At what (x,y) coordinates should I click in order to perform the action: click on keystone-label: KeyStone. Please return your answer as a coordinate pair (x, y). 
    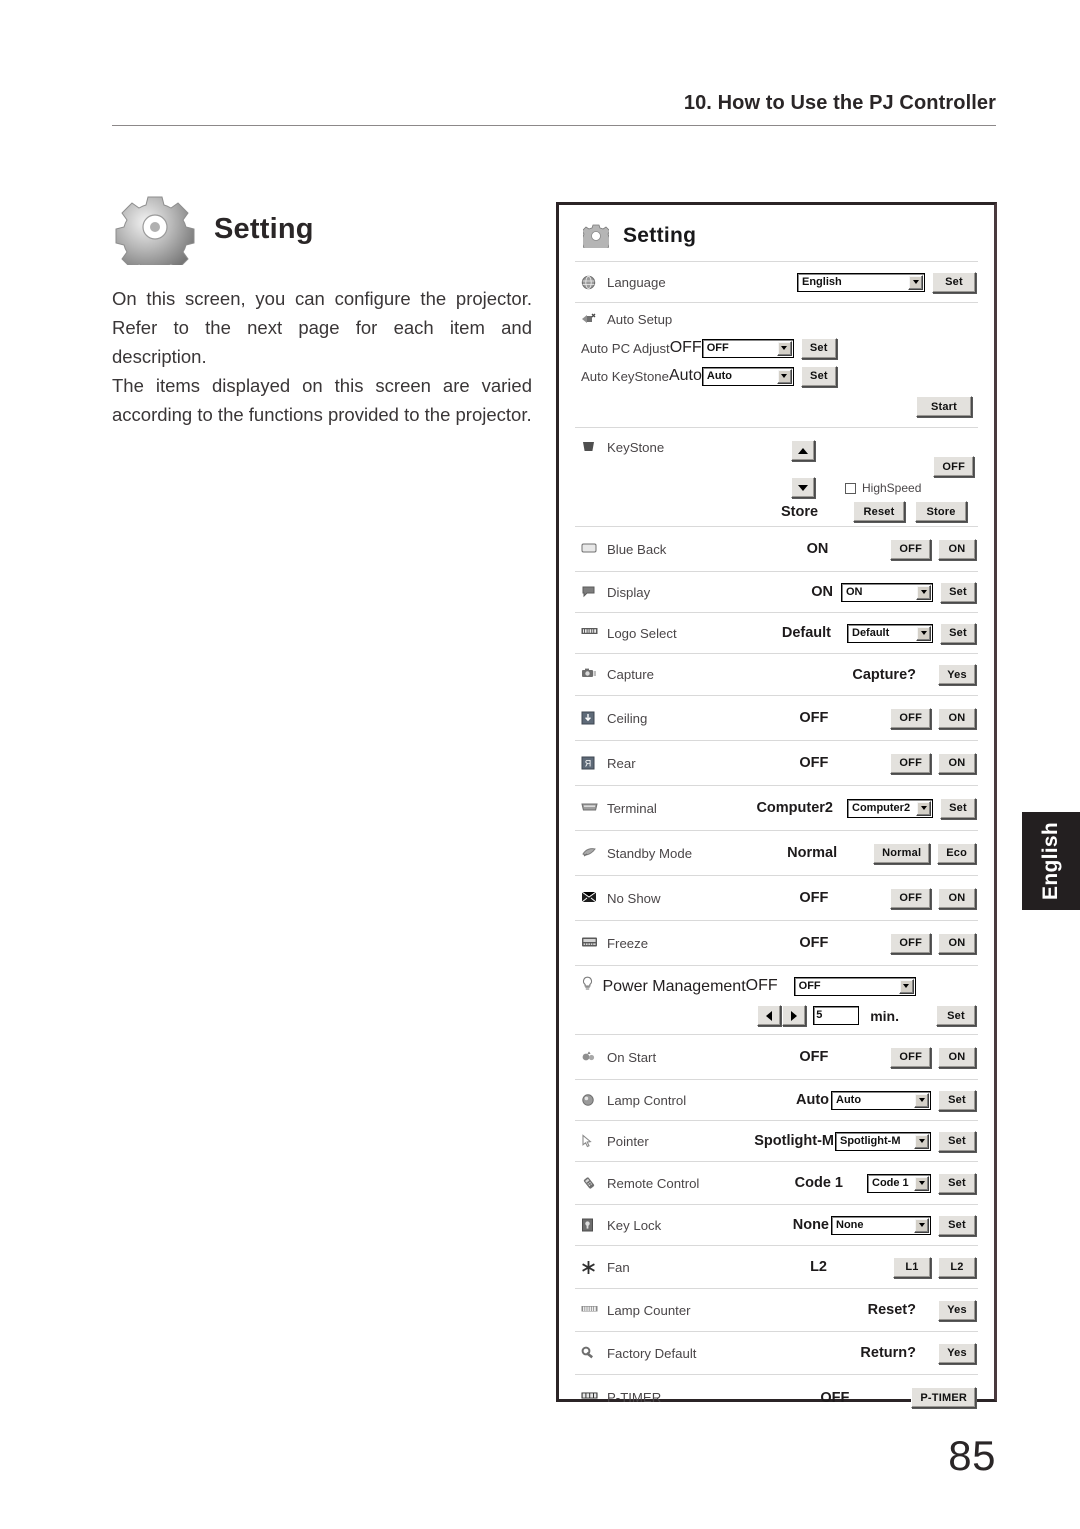
    Looking at the image, I should click on (636, 447).